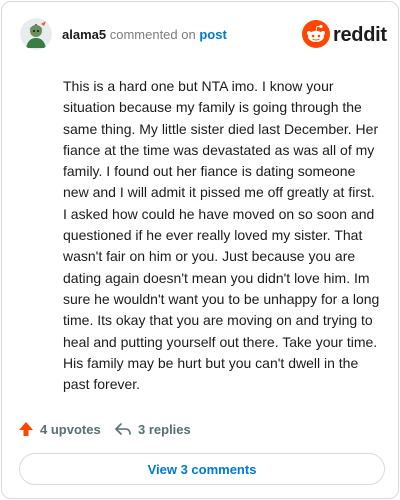  I want to click on comment-header: alama5 commented on post reddit, so click(203, 35).